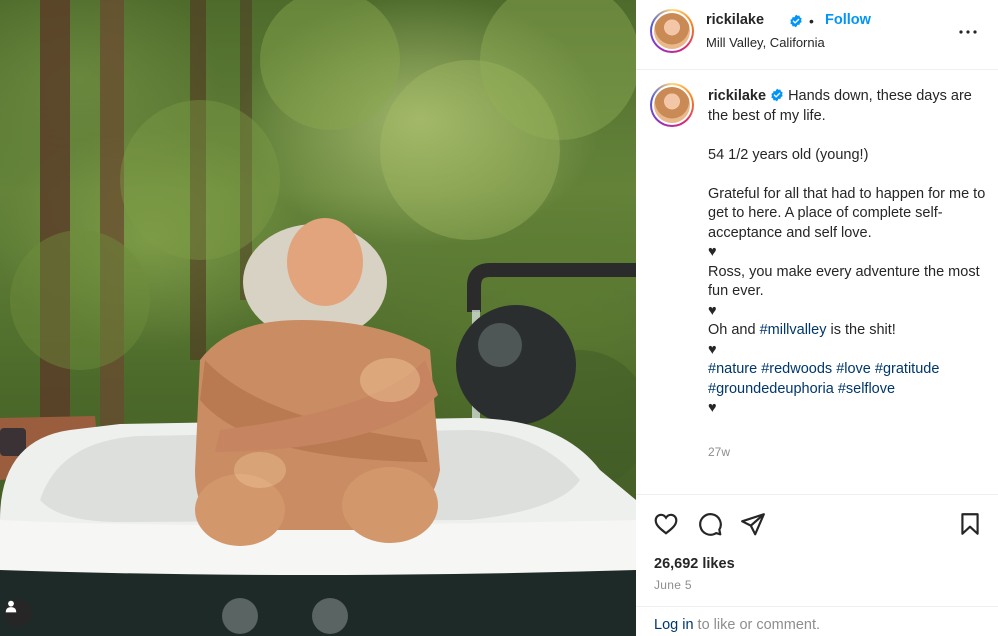 Image resolution: width=998 pixels, height=636 pixels. I want to click on login-prompt-text: to like or comment., so click(757, 625).